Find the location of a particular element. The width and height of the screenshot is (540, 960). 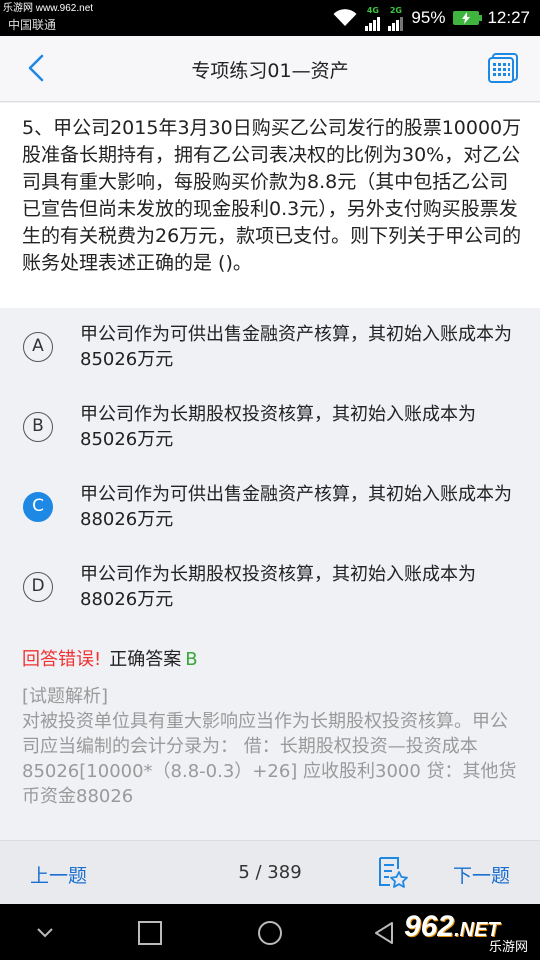

option-a: A 甲公司作为可供出售金融资产核算，其初始入账成本为85026万元 is located at coordinates (270, 350).